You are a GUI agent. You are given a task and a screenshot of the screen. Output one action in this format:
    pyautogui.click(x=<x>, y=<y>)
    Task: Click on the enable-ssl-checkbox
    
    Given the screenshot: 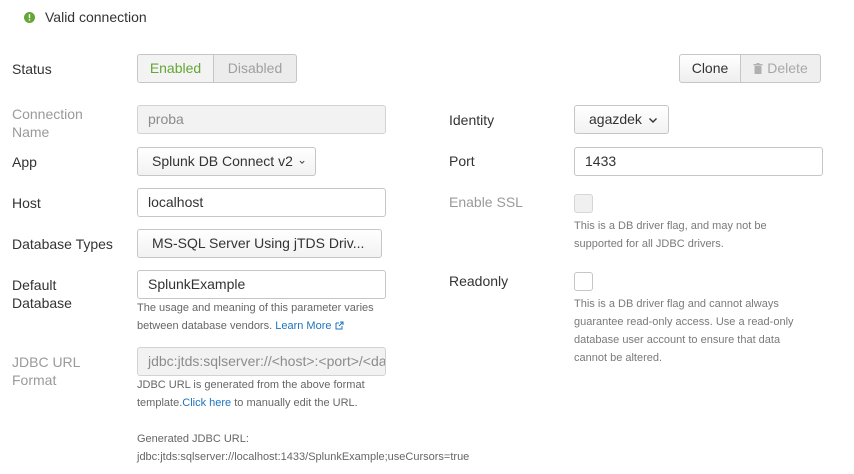 What is the action you would take?
    pyautogui.click(x=583, y=203)
    